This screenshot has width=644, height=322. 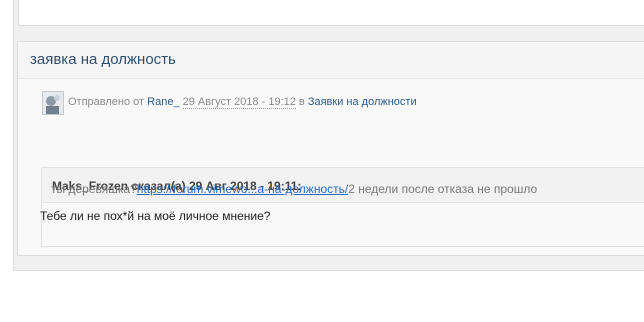 What do you see at coordinates (331, 60) in the screenshot?
I see `topic-header: заявка на должность` at bounding box center [331, 60].